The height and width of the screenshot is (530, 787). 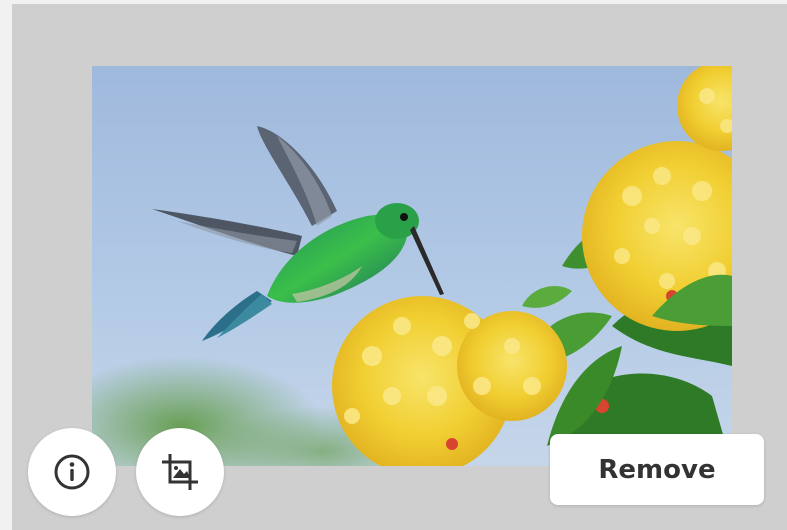 I want to click on crop-image-icon, so click(x=180, y=472).